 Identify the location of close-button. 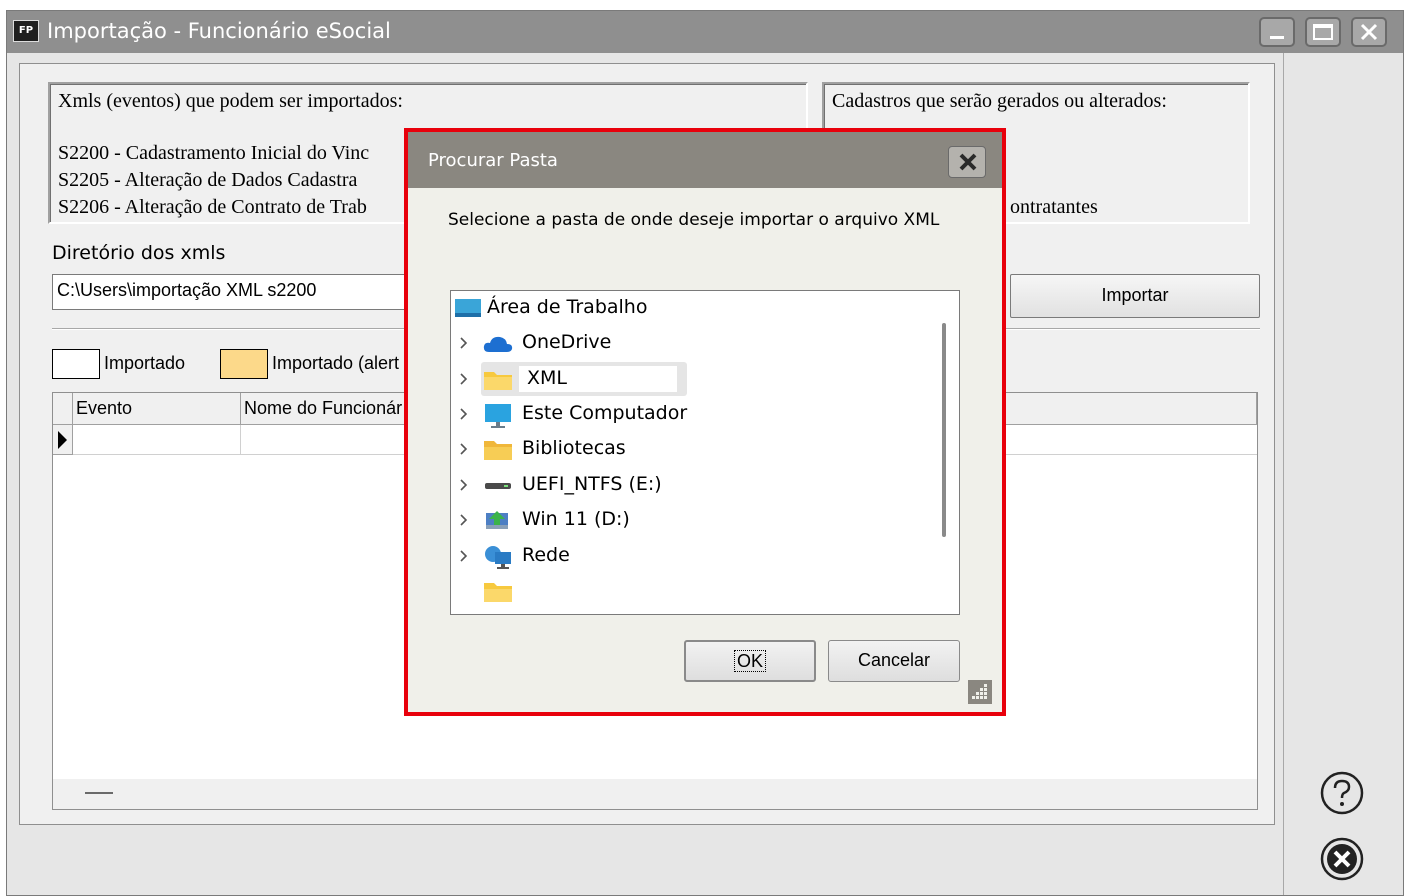
(1369, 32).